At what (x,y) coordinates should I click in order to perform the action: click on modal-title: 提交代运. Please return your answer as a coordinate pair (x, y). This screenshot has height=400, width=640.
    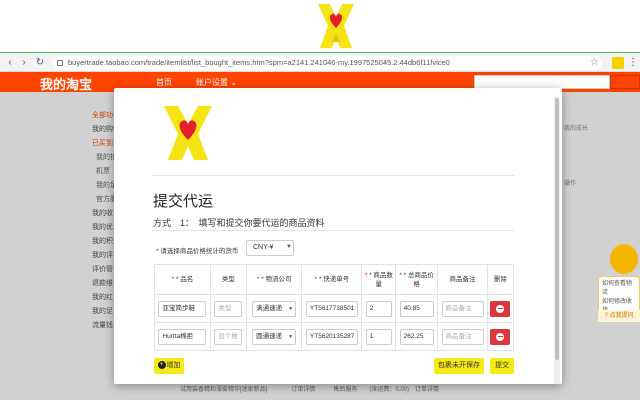
    Looking at the image, I should click on (183, 201).